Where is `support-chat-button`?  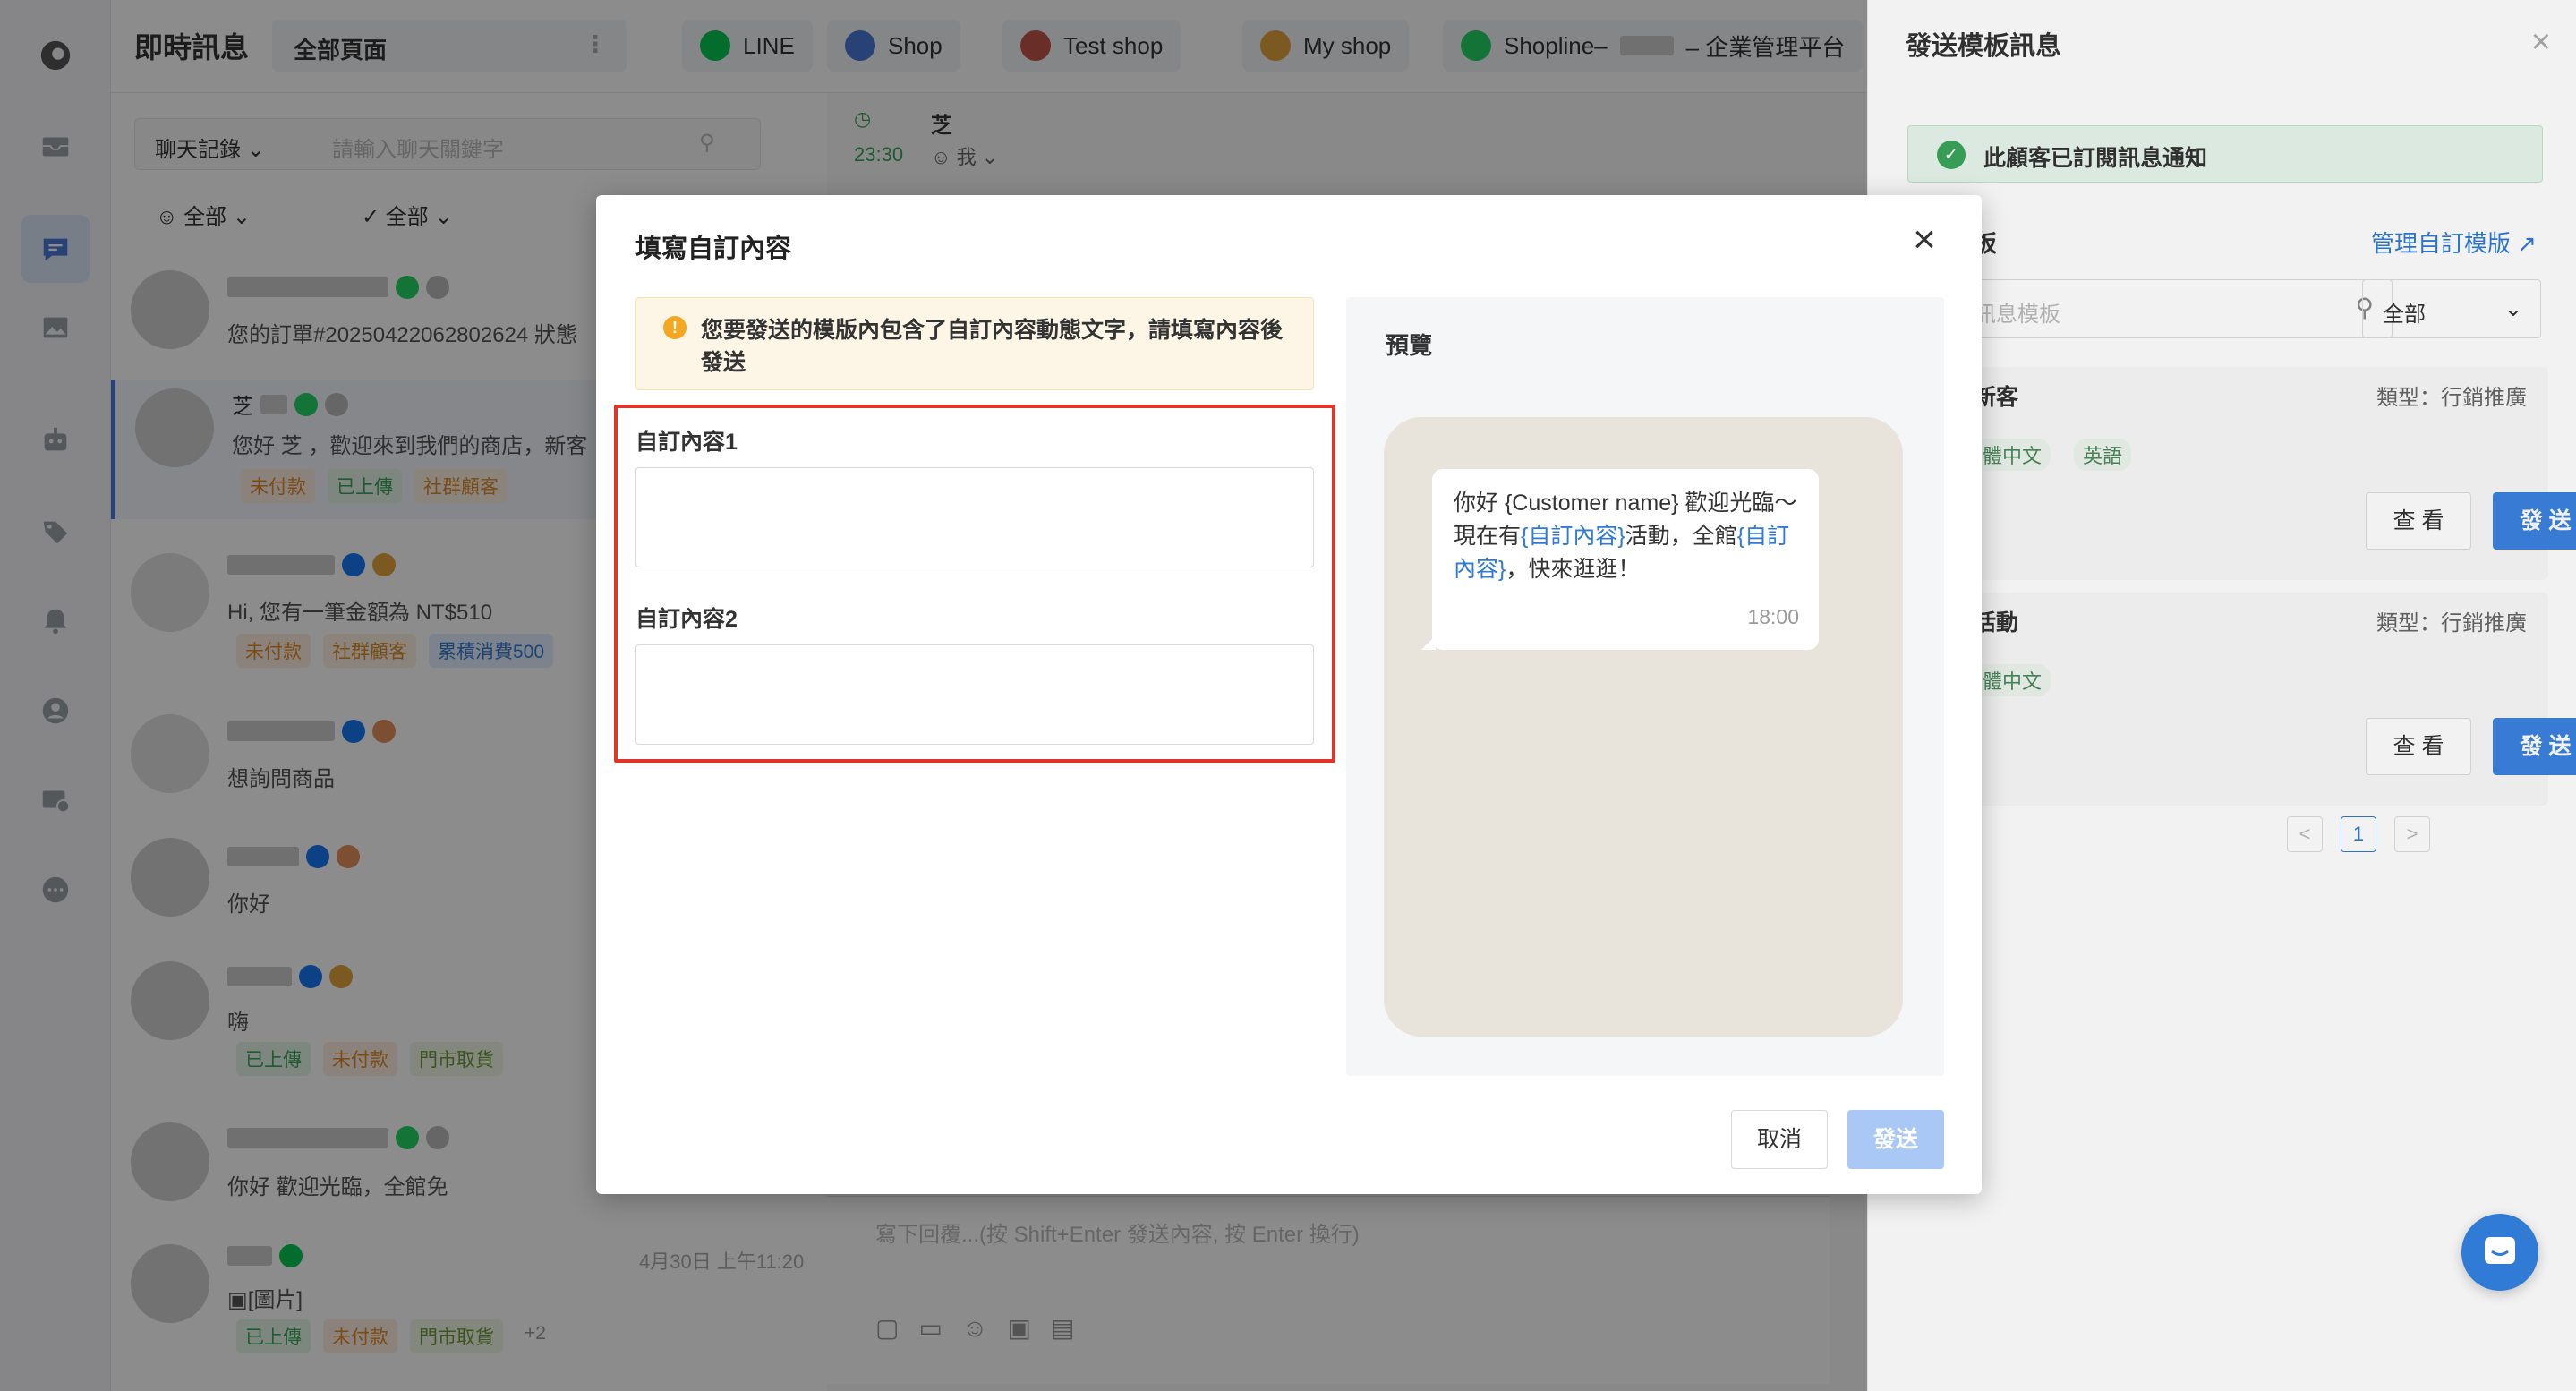 support-chat-button is located at coordinates (2499, 1253).